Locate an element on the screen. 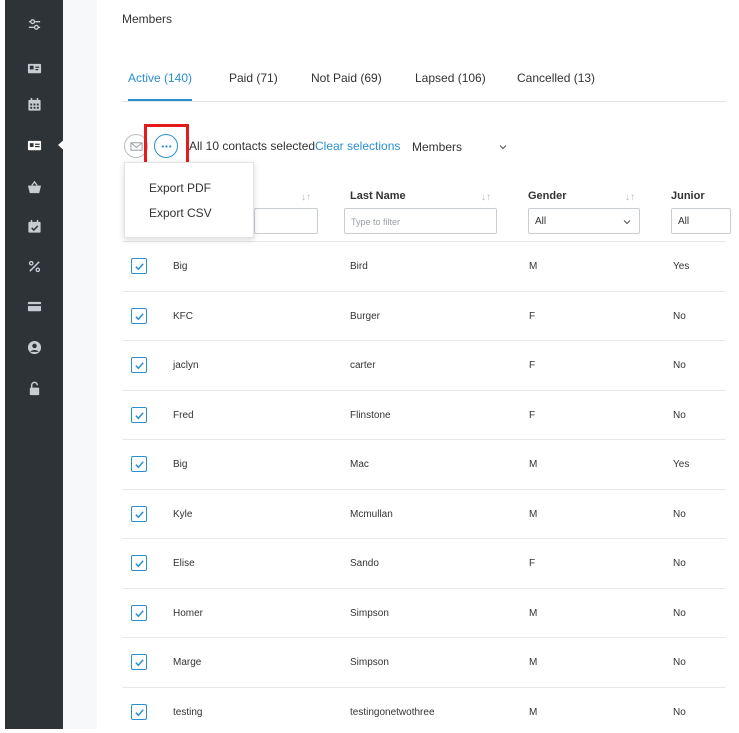 The image size is (739, 733). view-dropdown: Members is located at coordinates (459, 147).